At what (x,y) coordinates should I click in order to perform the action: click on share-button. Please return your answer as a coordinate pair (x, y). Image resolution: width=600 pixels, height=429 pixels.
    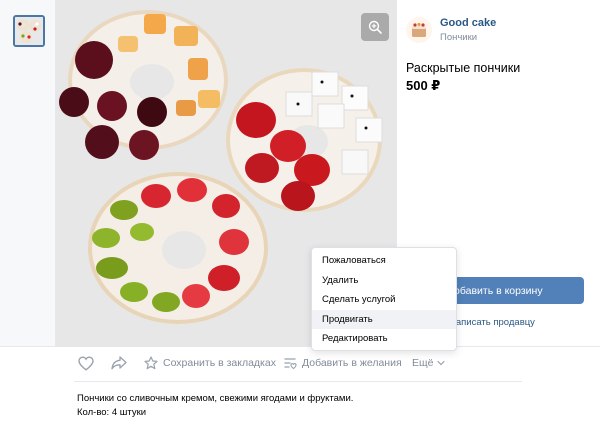
    Looking at the image, I should click on (119, 363).